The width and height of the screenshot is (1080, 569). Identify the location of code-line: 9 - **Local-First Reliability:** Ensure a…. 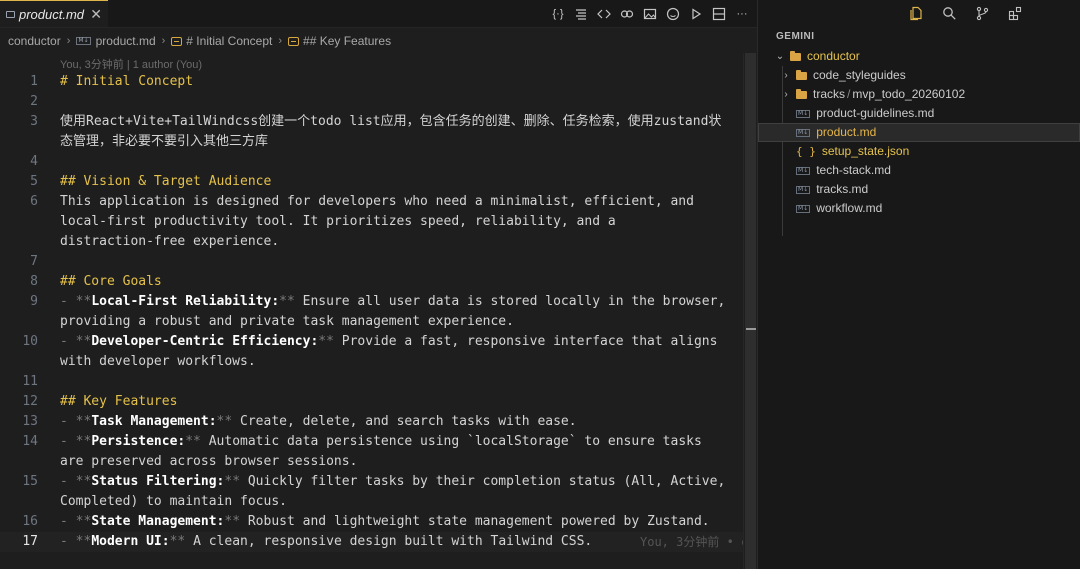
(371, 302).